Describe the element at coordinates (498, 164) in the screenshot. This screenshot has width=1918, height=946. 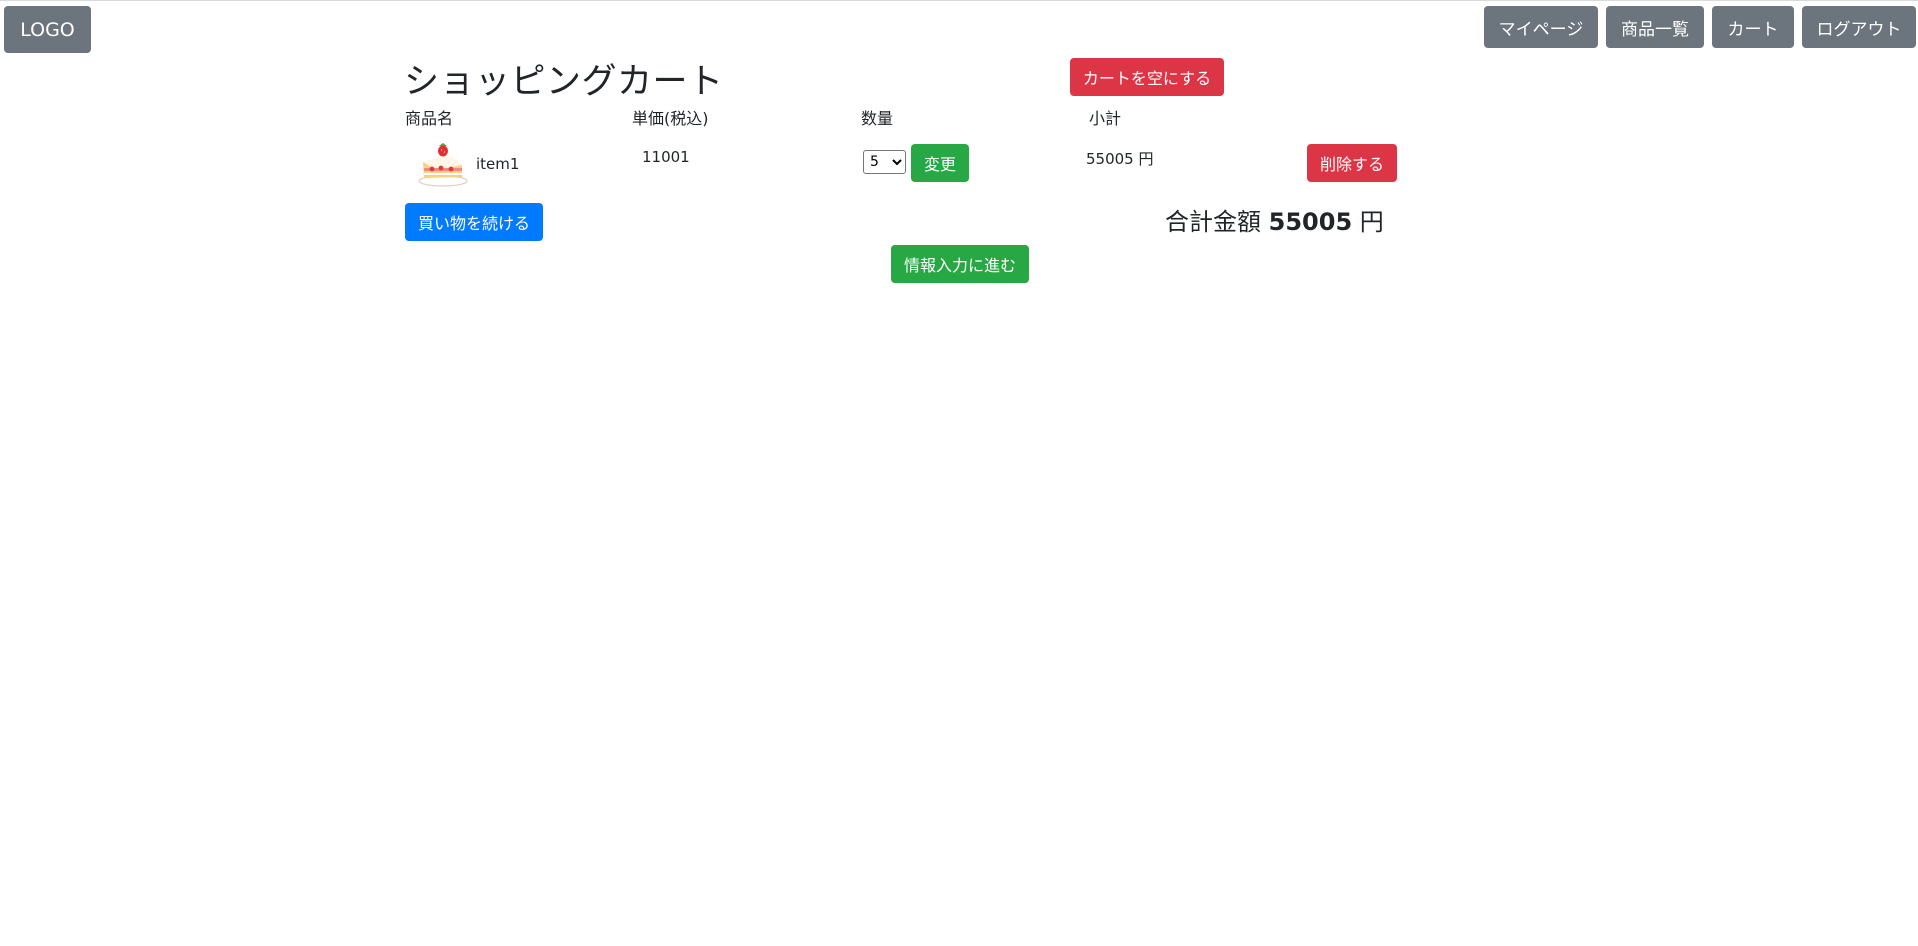
I see `item-name: item1` at that location.